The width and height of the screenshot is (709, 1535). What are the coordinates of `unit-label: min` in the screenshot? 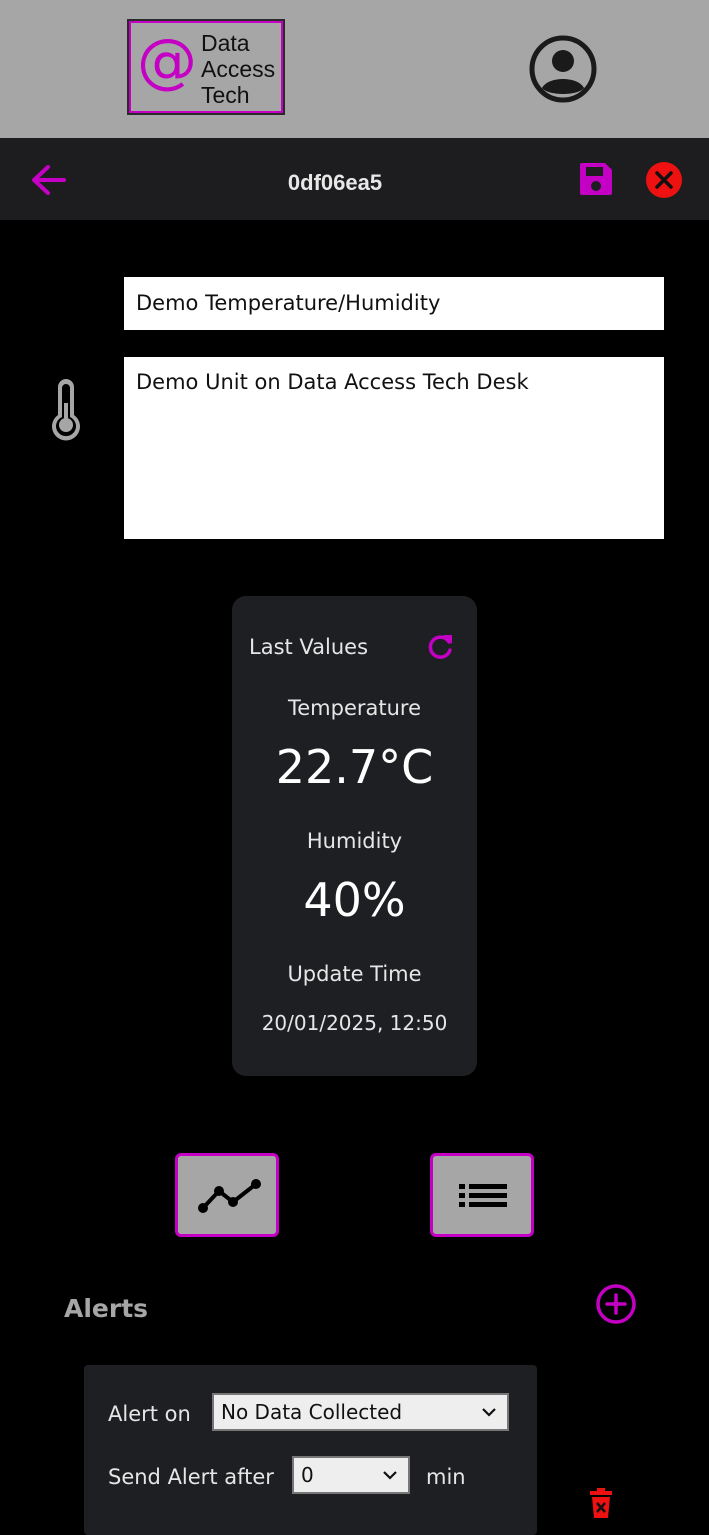 It's located at (446, 1477).